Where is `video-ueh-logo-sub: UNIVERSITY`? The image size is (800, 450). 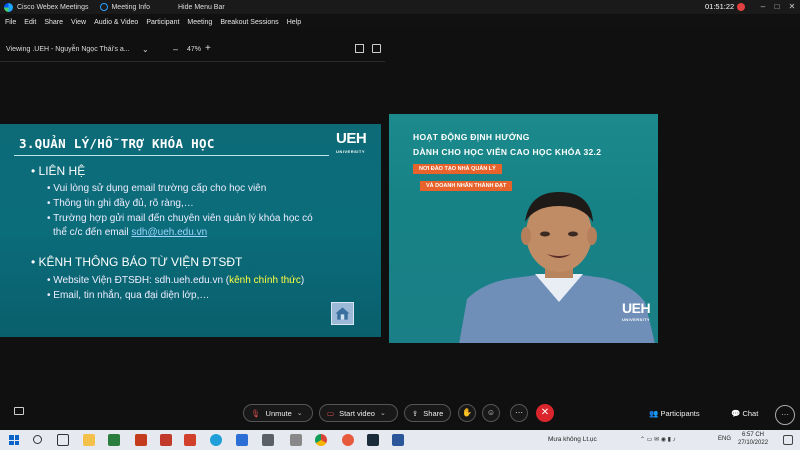
video-ueh-logo-sub: UNIVERSITY is located at coordinates (636, 319).